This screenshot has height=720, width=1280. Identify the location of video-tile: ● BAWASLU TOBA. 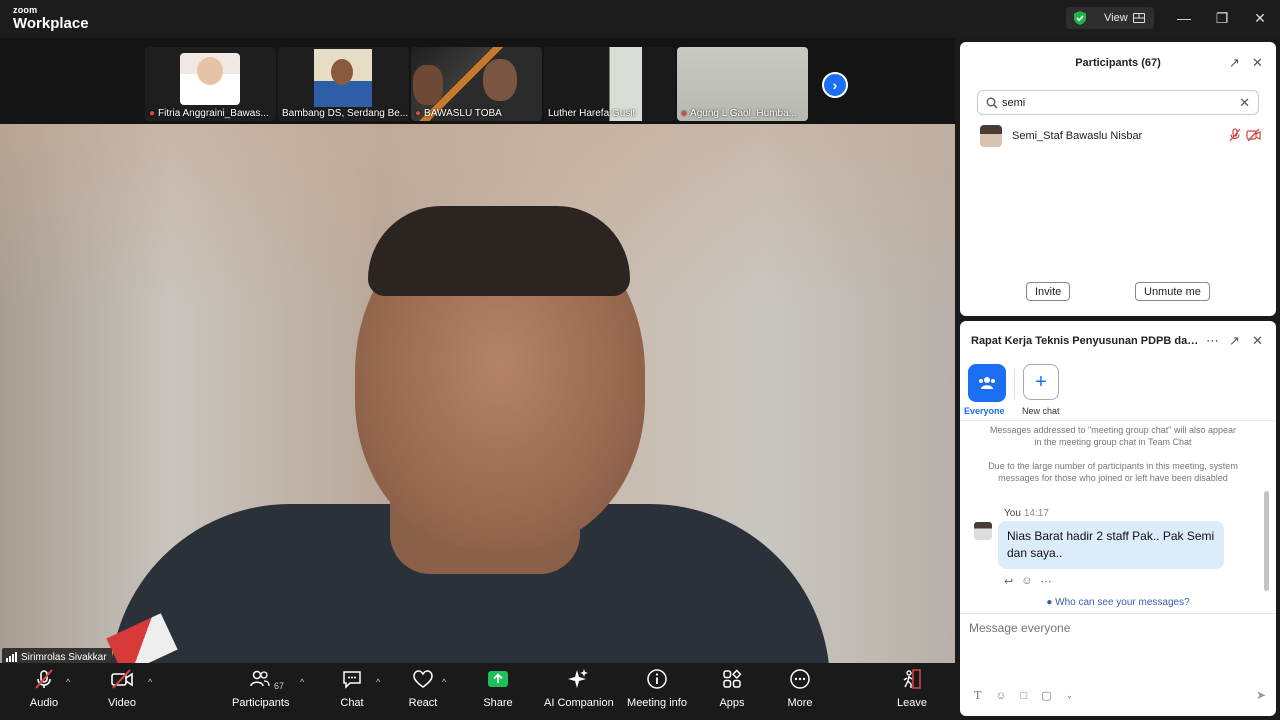
(476, 84).